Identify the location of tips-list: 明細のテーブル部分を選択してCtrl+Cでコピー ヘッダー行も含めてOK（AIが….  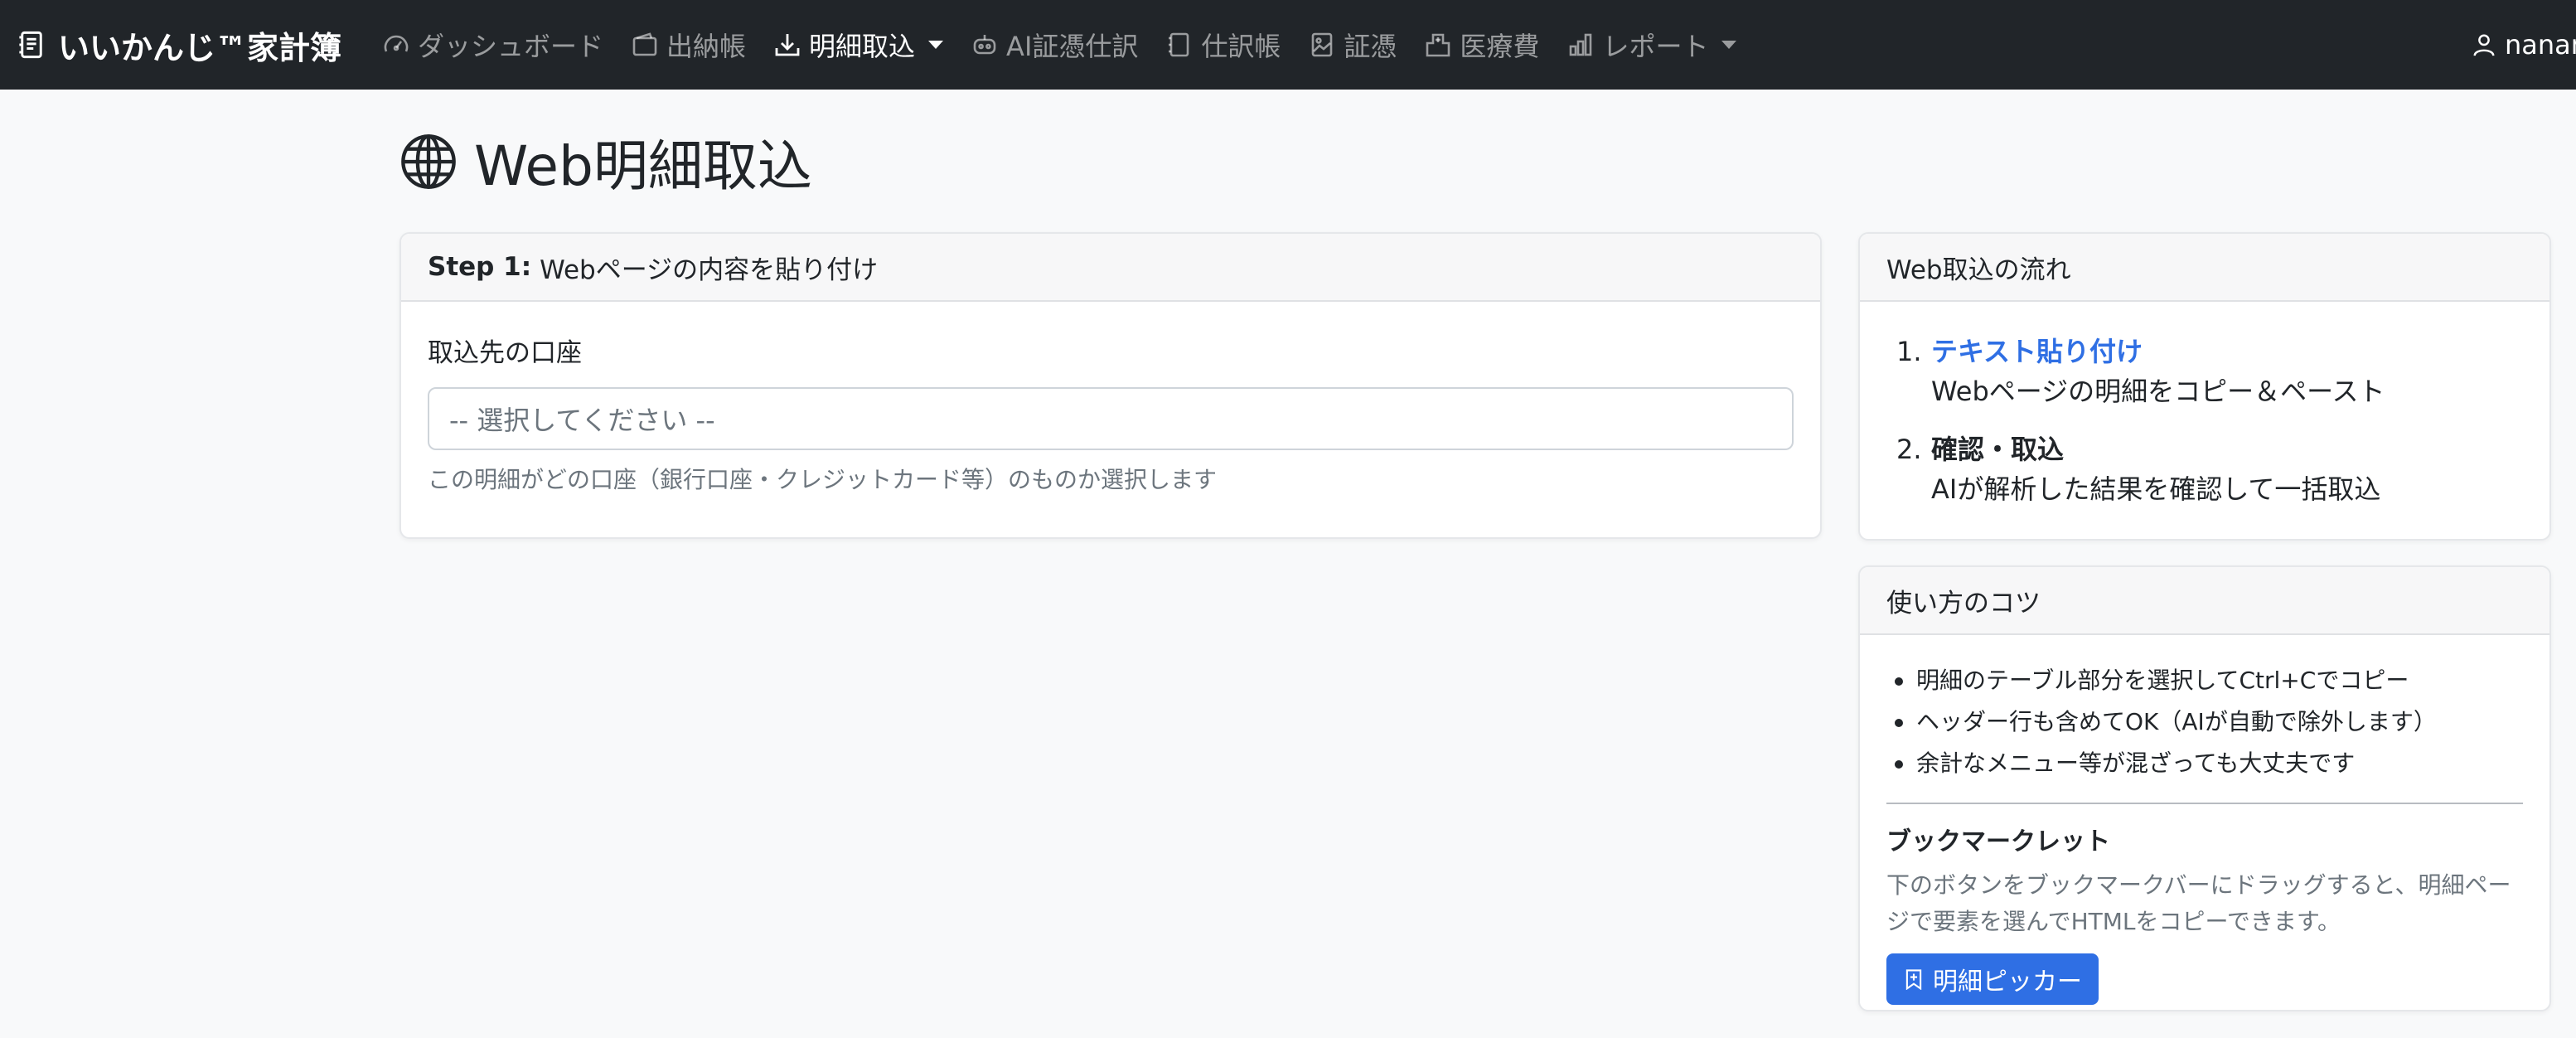
(2204, 722).